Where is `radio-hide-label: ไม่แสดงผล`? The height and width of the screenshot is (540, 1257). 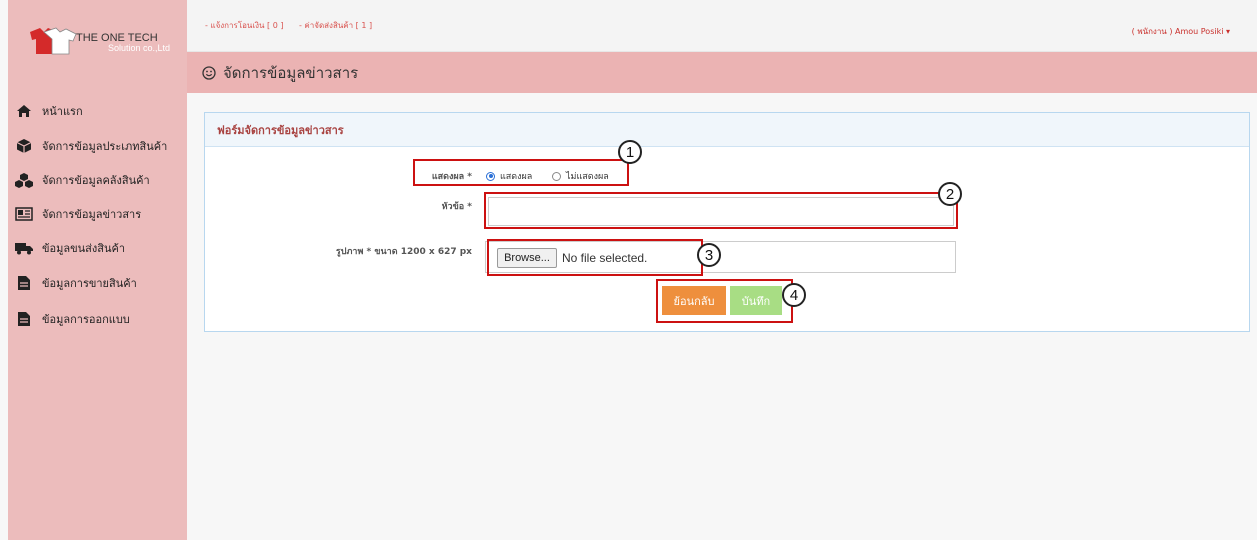
radio-hide-label: ไม่แสดงผล is located at coordinates (587, 177).